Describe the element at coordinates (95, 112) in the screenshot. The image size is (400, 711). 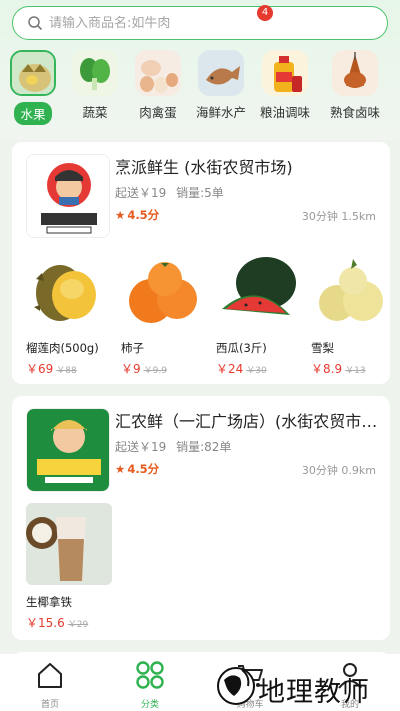
I see `category-label: 蔬菜` at that location.